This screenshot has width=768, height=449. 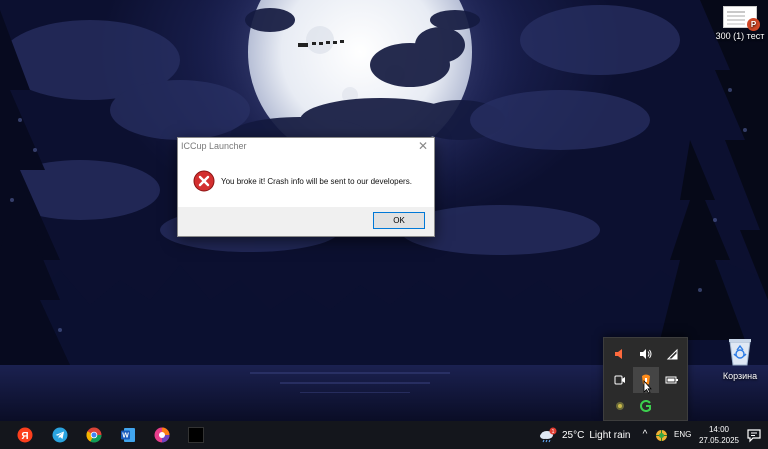 I want to click on clock-time: 14:00, so click(x=719, y=429).